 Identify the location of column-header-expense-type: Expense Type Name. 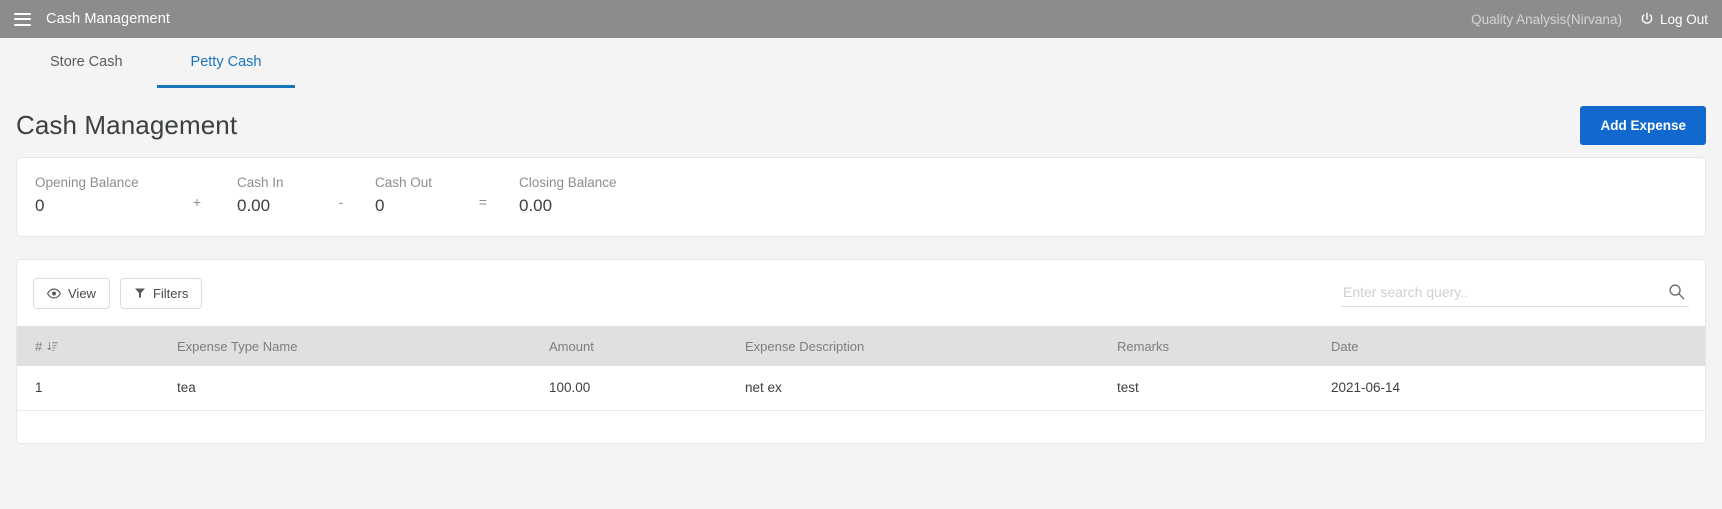
(363, 346).